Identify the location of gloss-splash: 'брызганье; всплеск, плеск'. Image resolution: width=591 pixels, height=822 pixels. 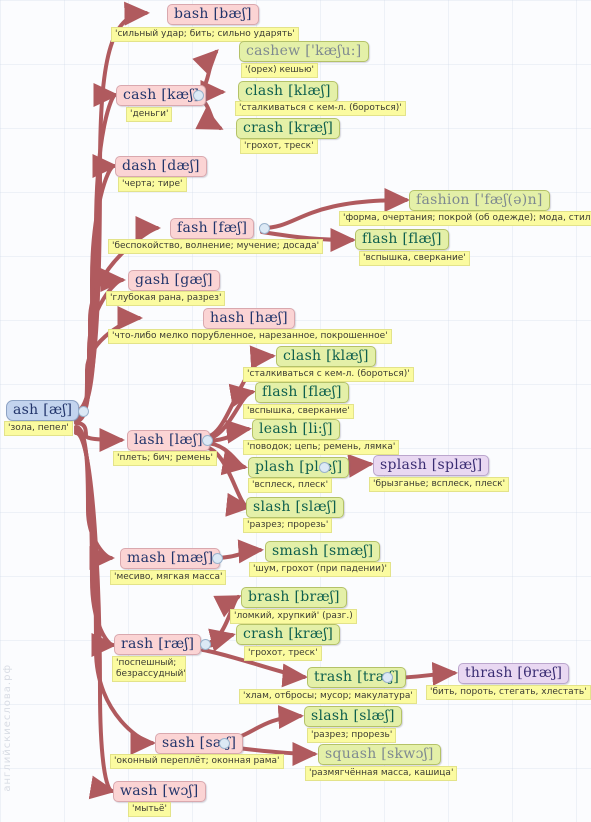
(439, 484).